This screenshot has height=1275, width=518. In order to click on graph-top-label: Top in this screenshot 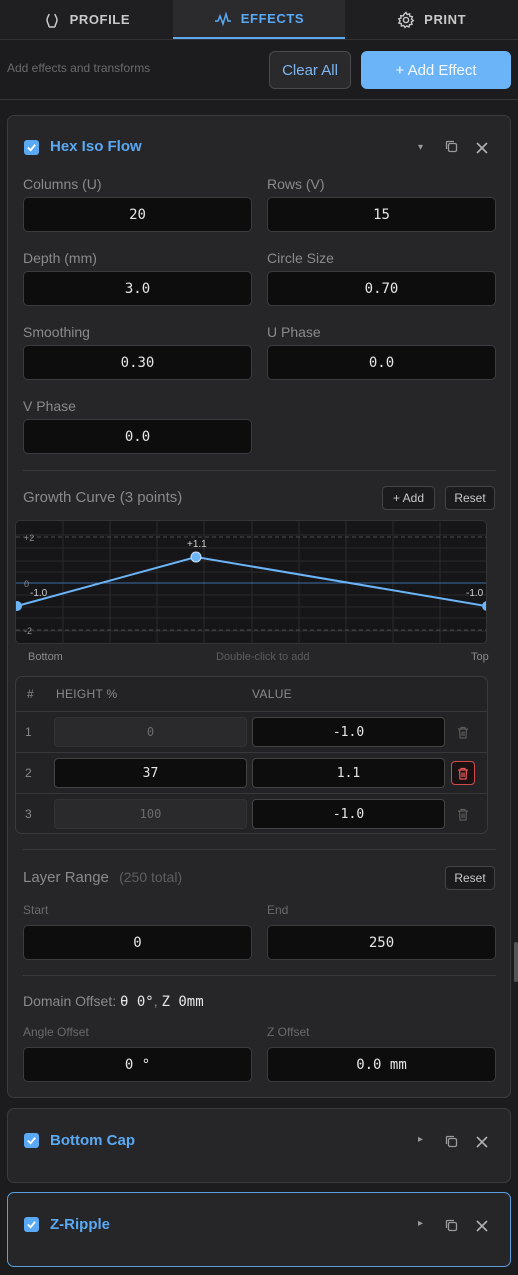, I will do `click(480, 657)`.